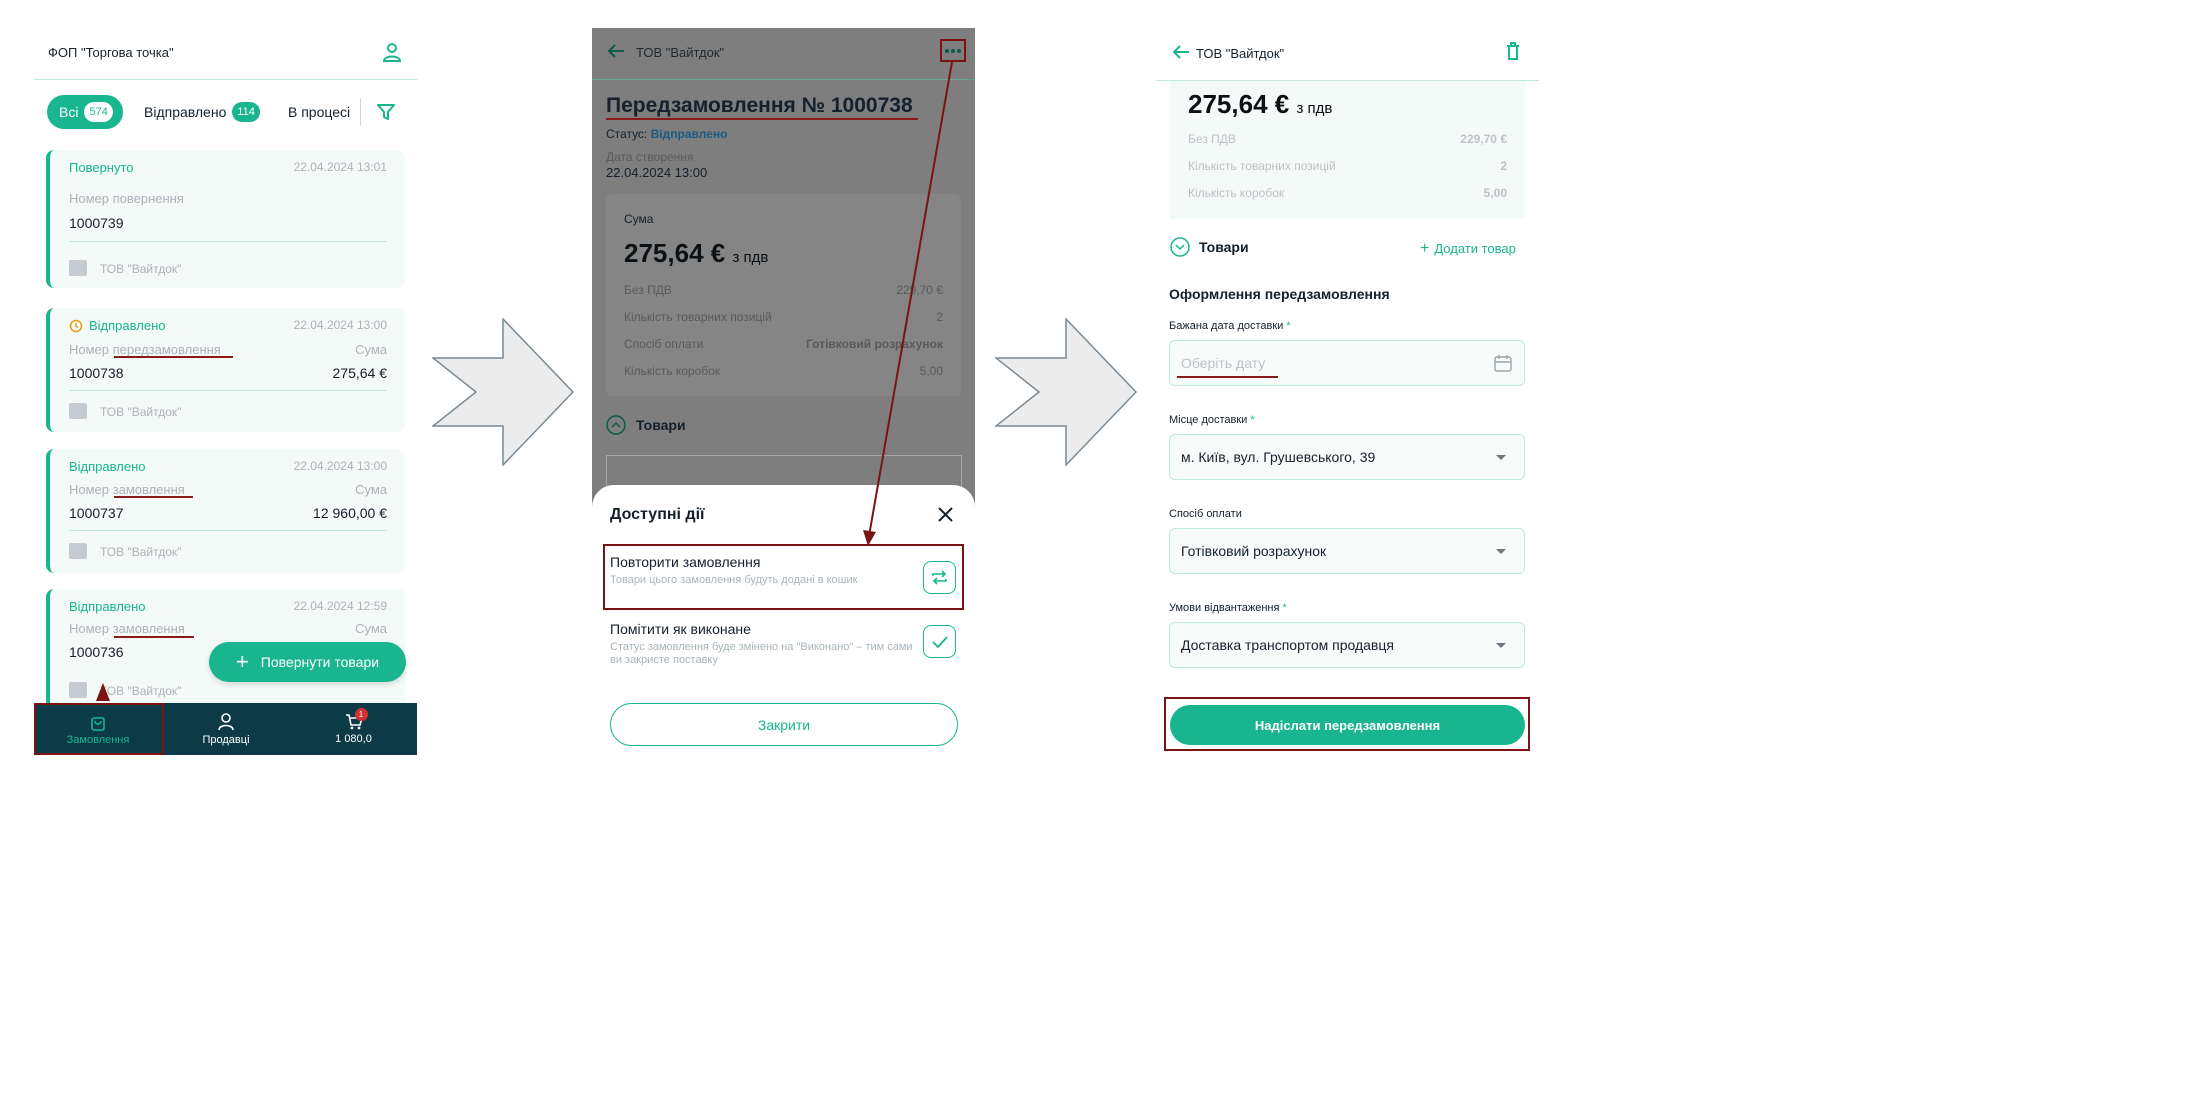 This screenshot has width=2200, height=1100. Describe the element at coordinates (226, 740) in the screenshot. I see `nav-sellers-label: Продавці` at that location.